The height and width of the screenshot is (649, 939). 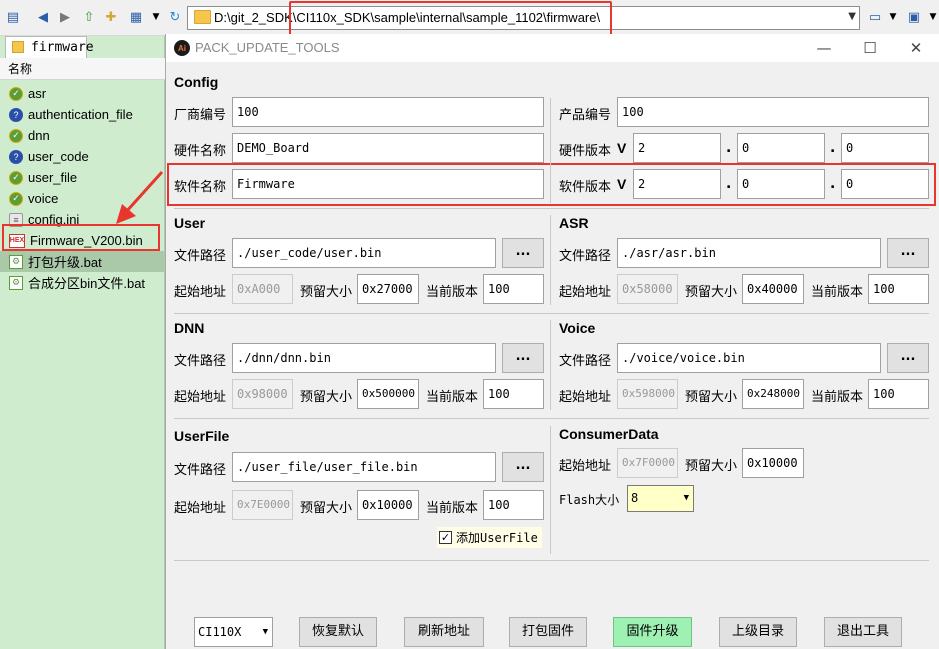 I want to click on monitor-icon: ▣, so click(x=914, y=17).